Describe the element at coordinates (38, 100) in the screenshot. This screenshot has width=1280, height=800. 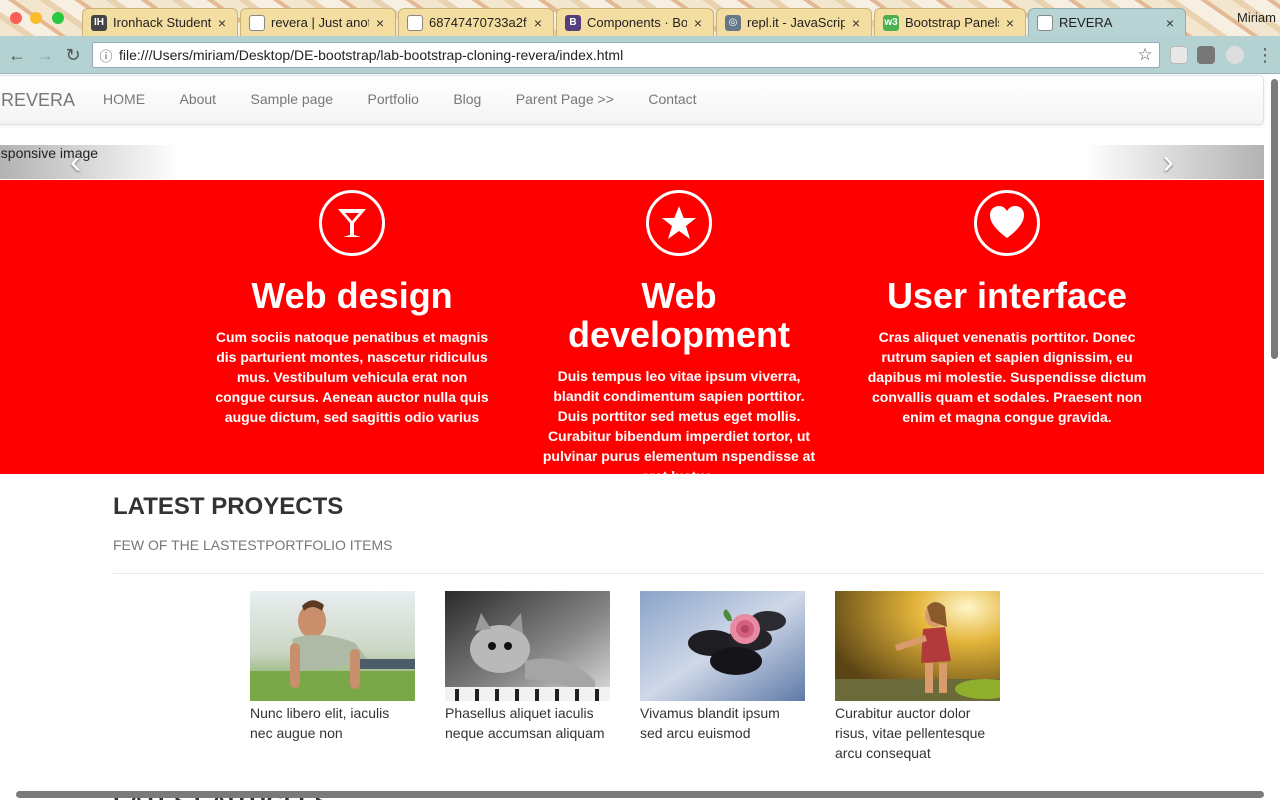
I see `site-brand: REVERA` at that location.